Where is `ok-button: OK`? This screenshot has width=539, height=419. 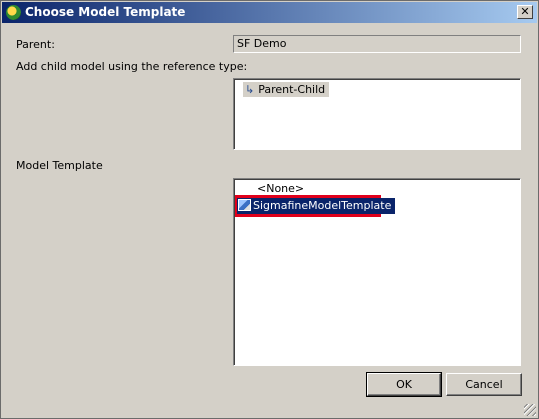
ok-button: OK is located at coordinates (404, 384).